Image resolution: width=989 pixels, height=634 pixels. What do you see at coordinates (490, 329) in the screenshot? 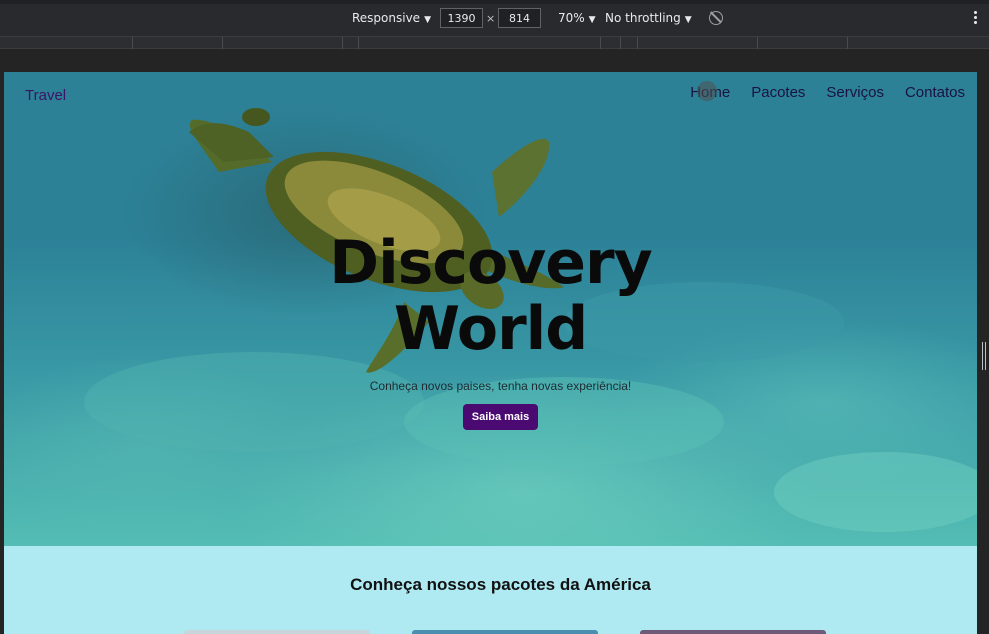
I see `hero-title-line2: World` at bounding box center [490, 329].